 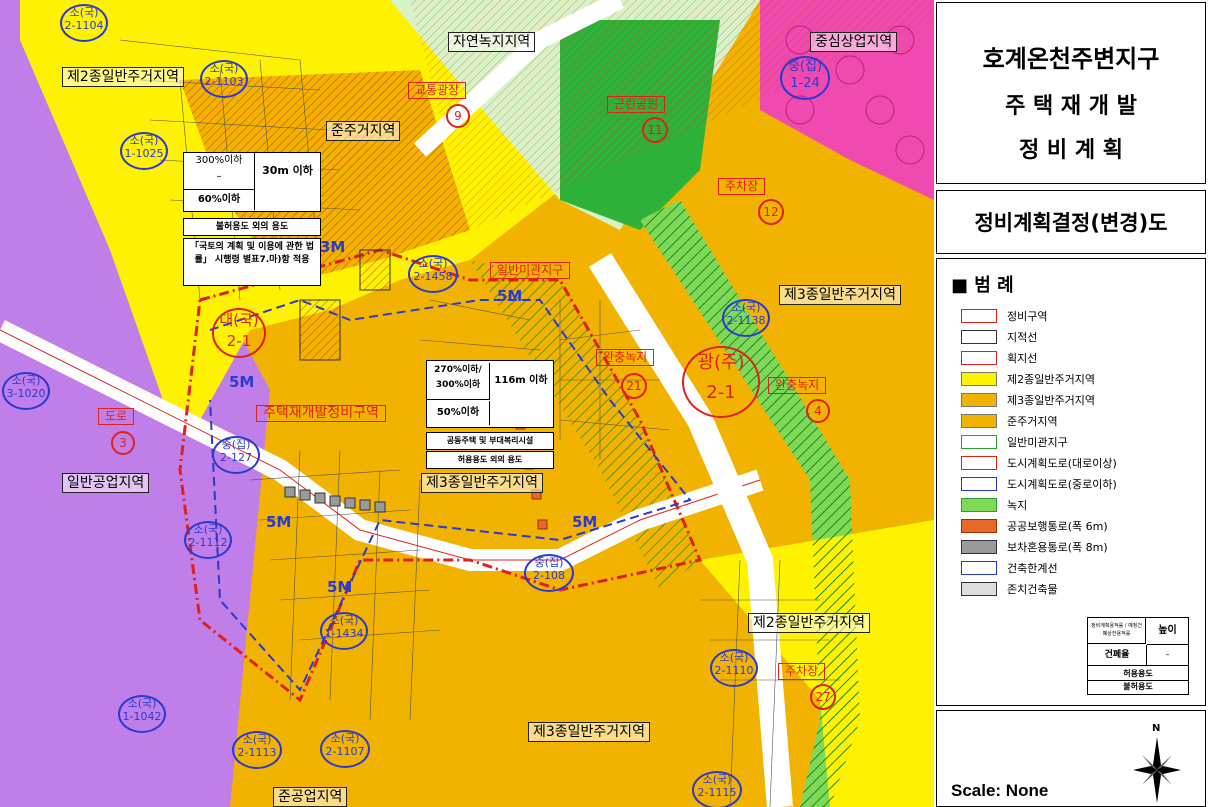 I want to click on road-code-circle: 소(국) 2-1110, so click(x=734, y=668).